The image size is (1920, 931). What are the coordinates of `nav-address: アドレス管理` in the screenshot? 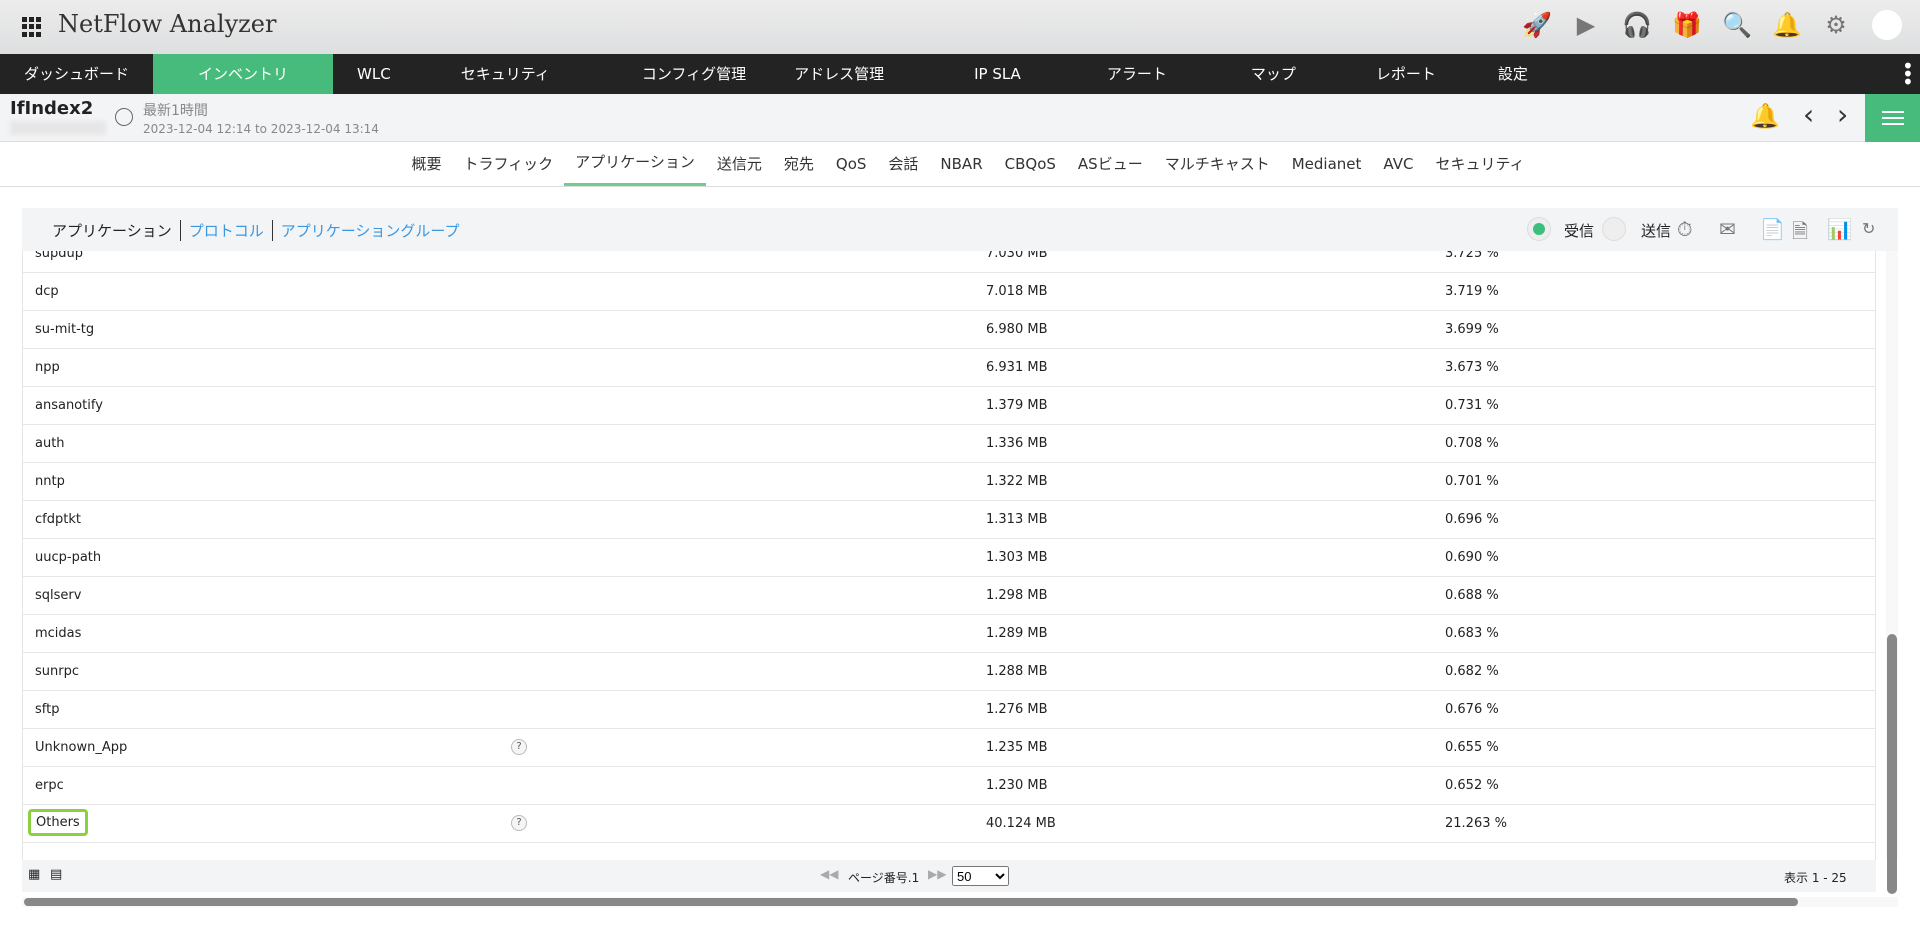 It's located at (861, 74).